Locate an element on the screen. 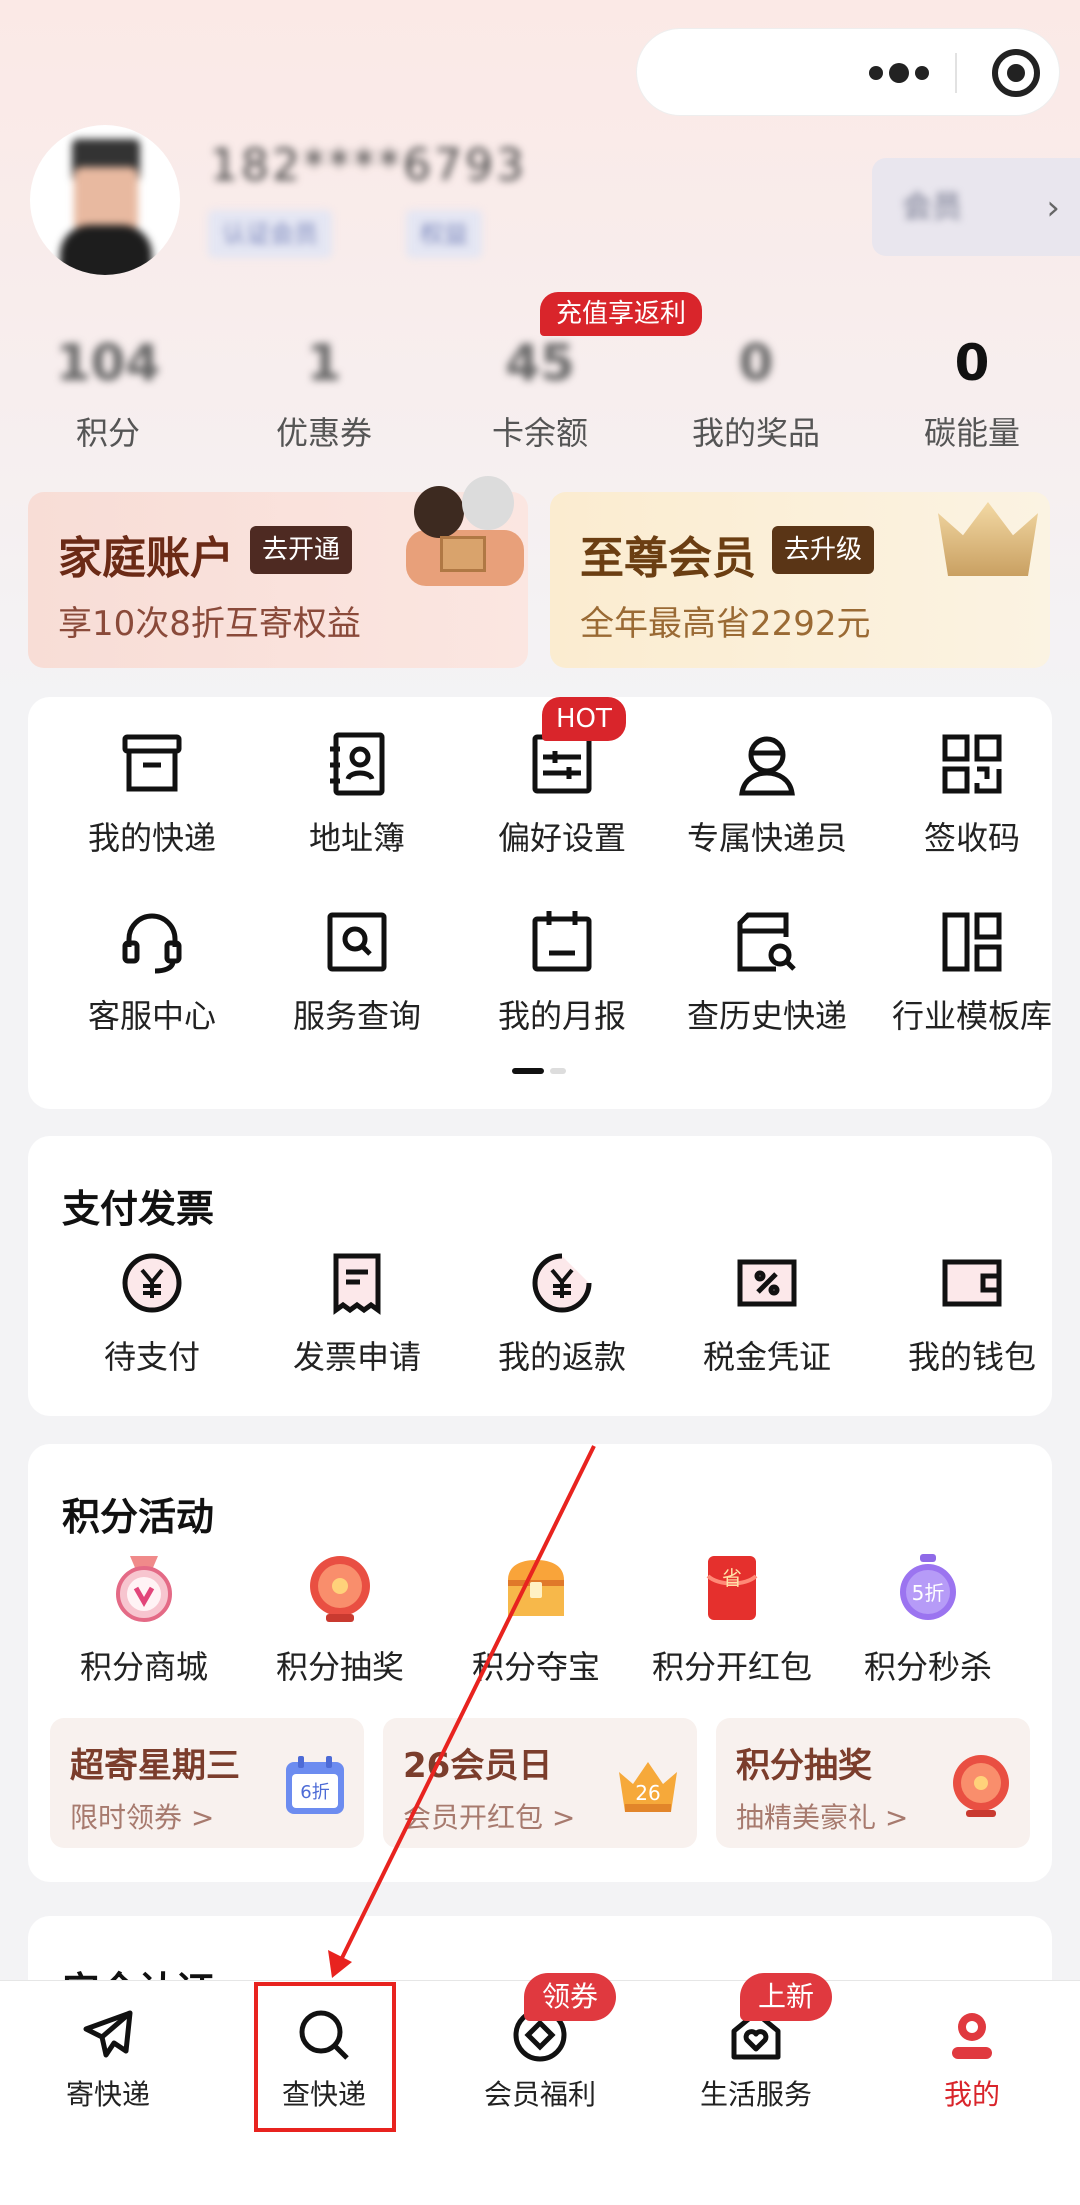  annotation-arrow is located at coordinates (462, 1711).